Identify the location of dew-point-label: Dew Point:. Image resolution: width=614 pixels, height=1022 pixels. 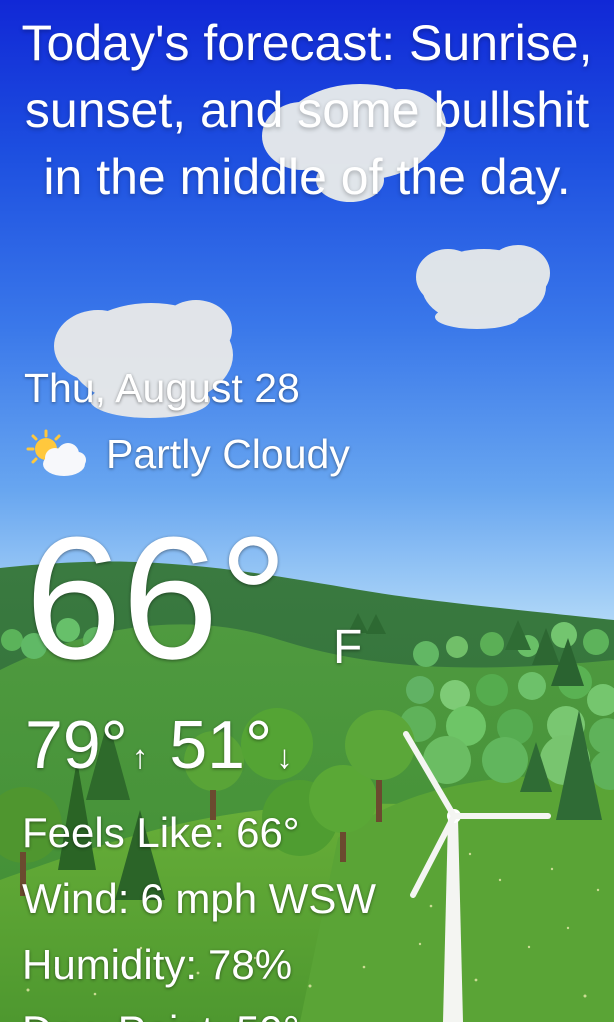
(123, 1014).